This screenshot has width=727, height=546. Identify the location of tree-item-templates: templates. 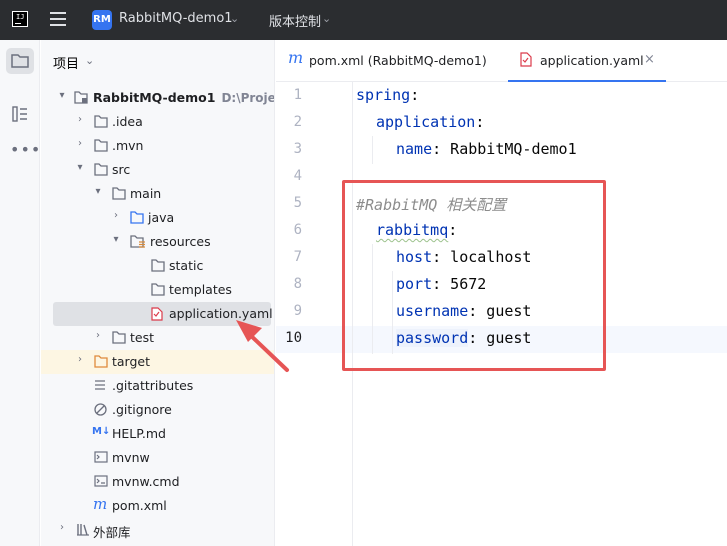
(157, 290).